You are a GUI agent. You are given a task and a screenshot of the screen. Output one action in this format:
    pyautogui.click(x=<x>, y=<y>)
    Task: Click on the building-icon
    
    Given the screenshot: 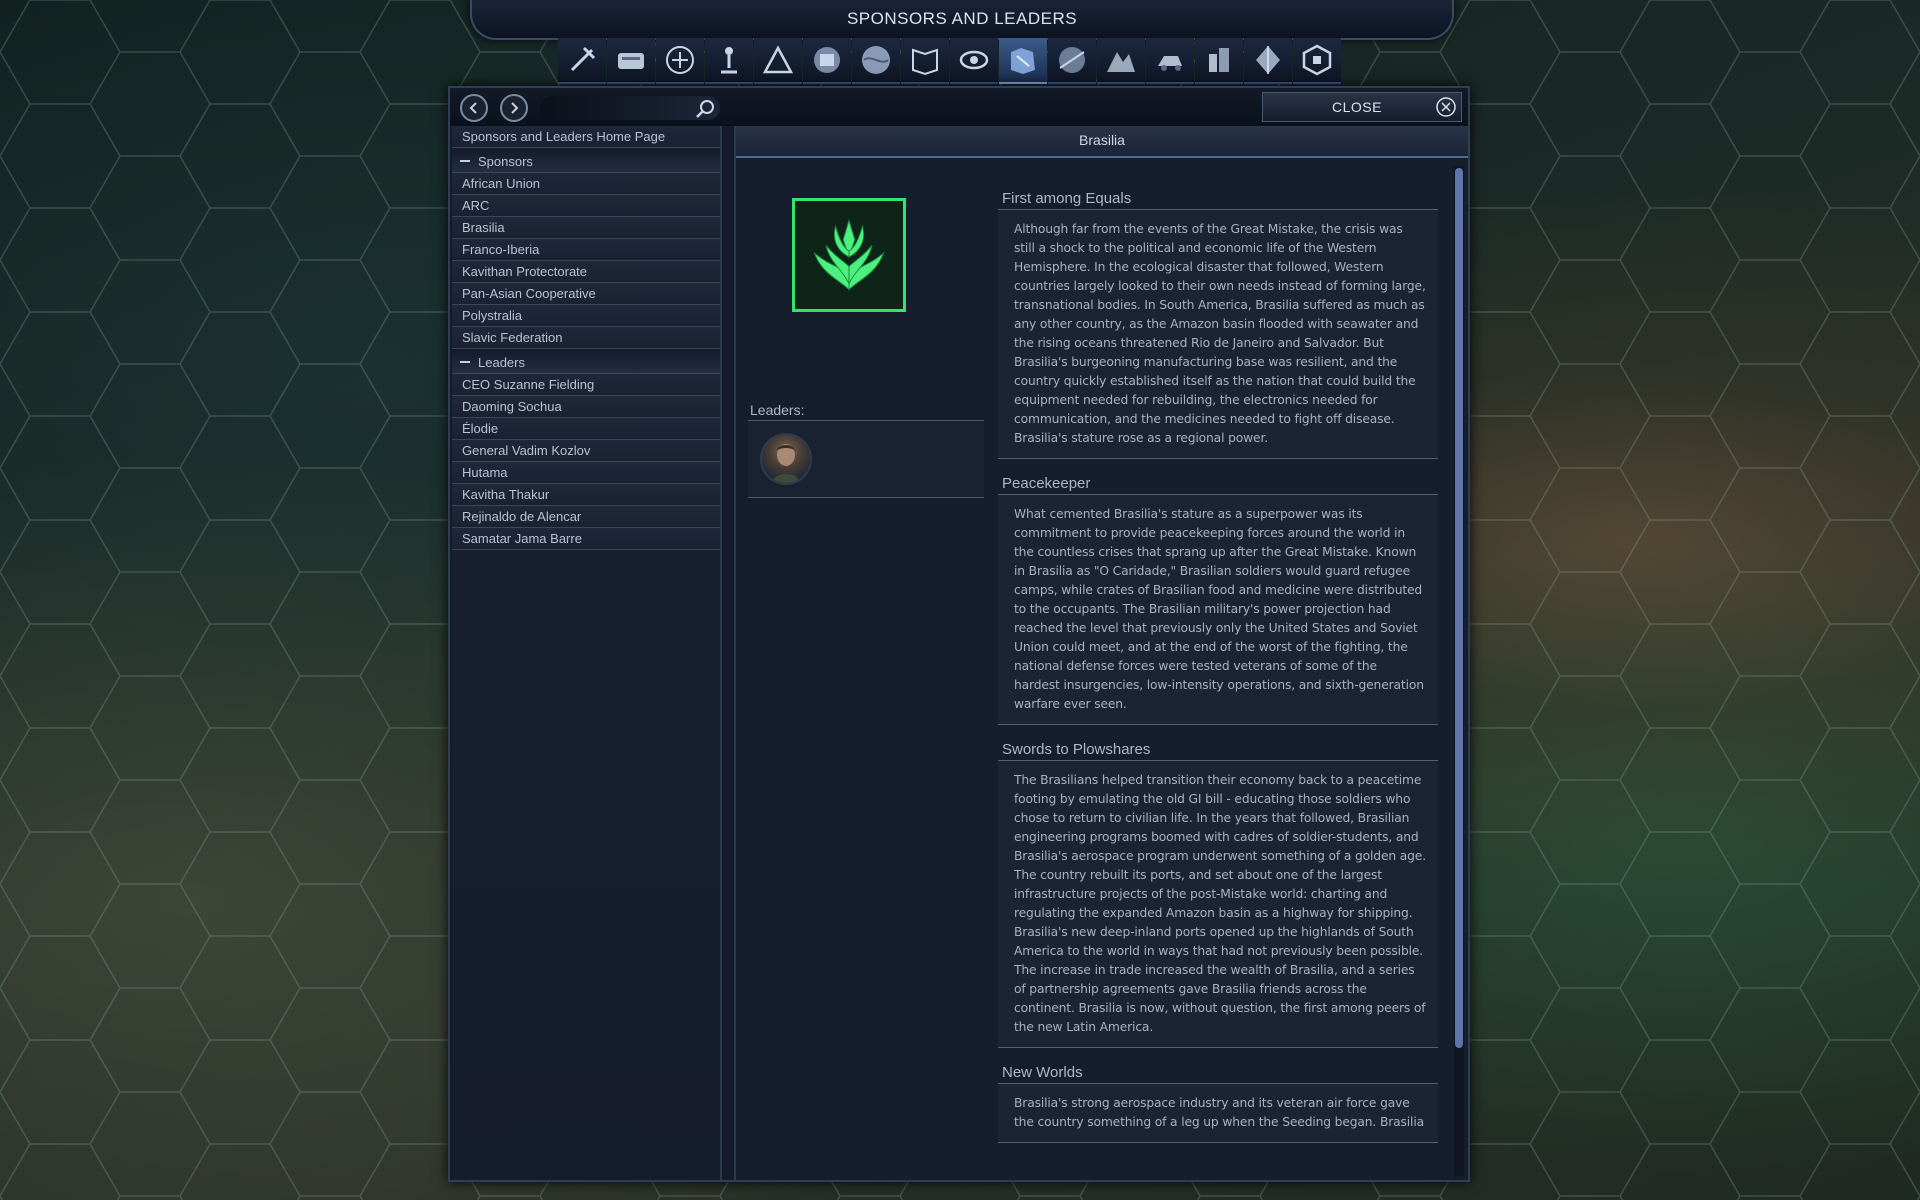 What is the action you would take?
    pyautogui.click(x=1219, y=60)
    